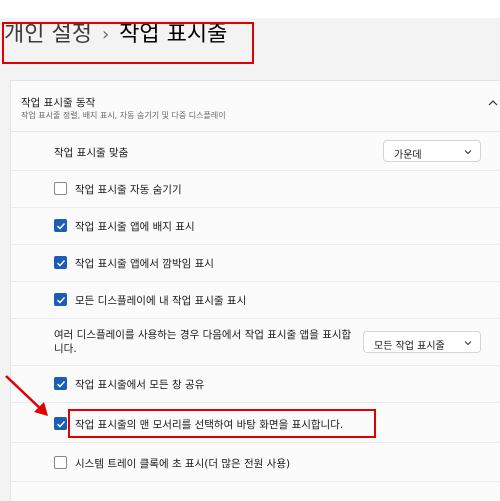  I want to click on all-displays-checkbox, so click(60, 299).